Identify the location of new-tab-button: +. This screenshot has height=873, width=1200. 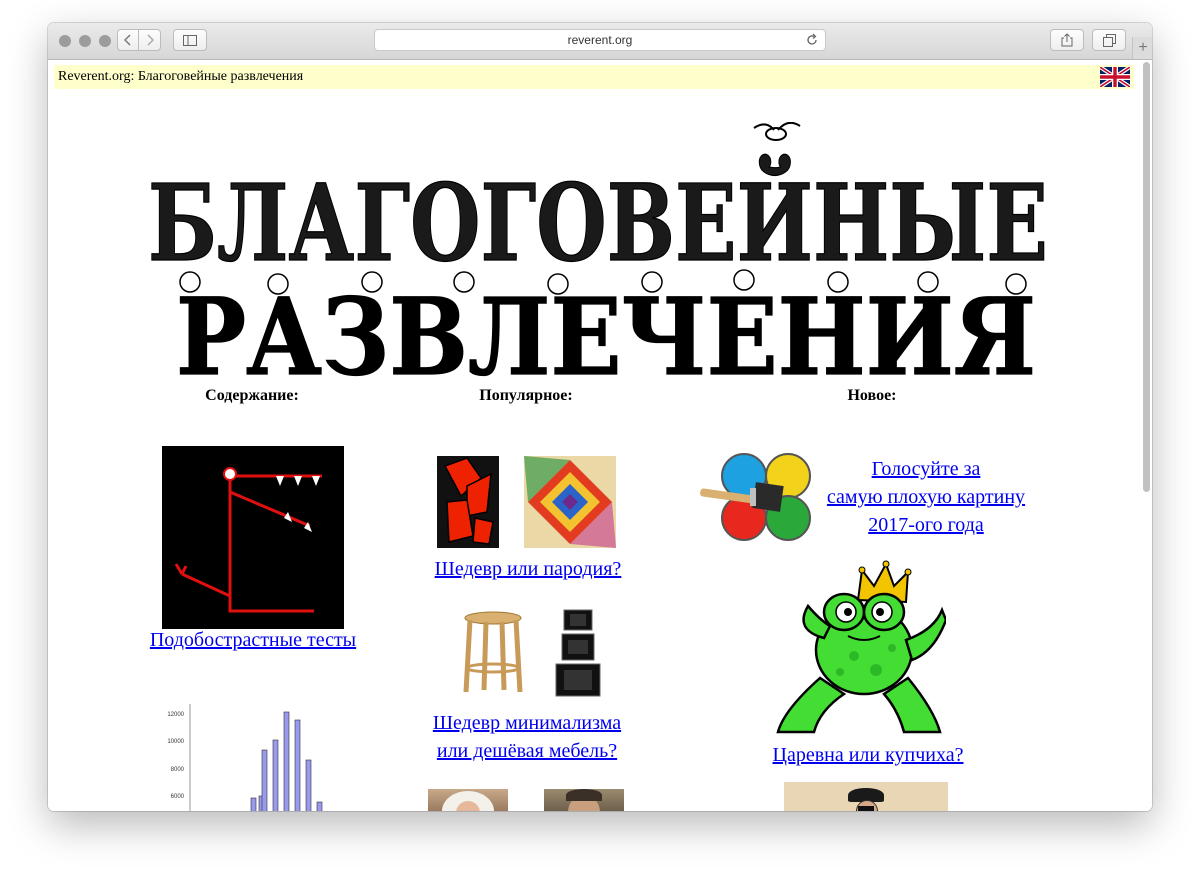
(1142, 48).